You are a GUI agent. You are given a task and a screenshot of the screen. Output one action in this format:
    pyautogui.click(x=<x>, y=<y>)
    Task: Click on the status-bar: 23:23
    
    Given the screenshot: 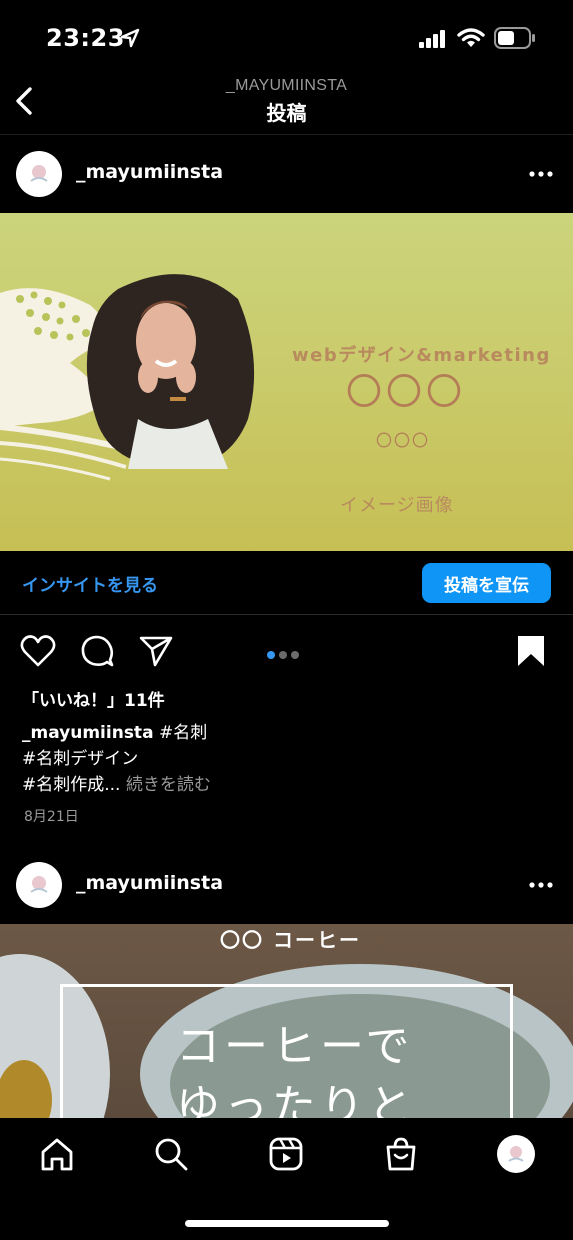 What is the action you would take?
    pyautogui.click(x=286, y=37)
    